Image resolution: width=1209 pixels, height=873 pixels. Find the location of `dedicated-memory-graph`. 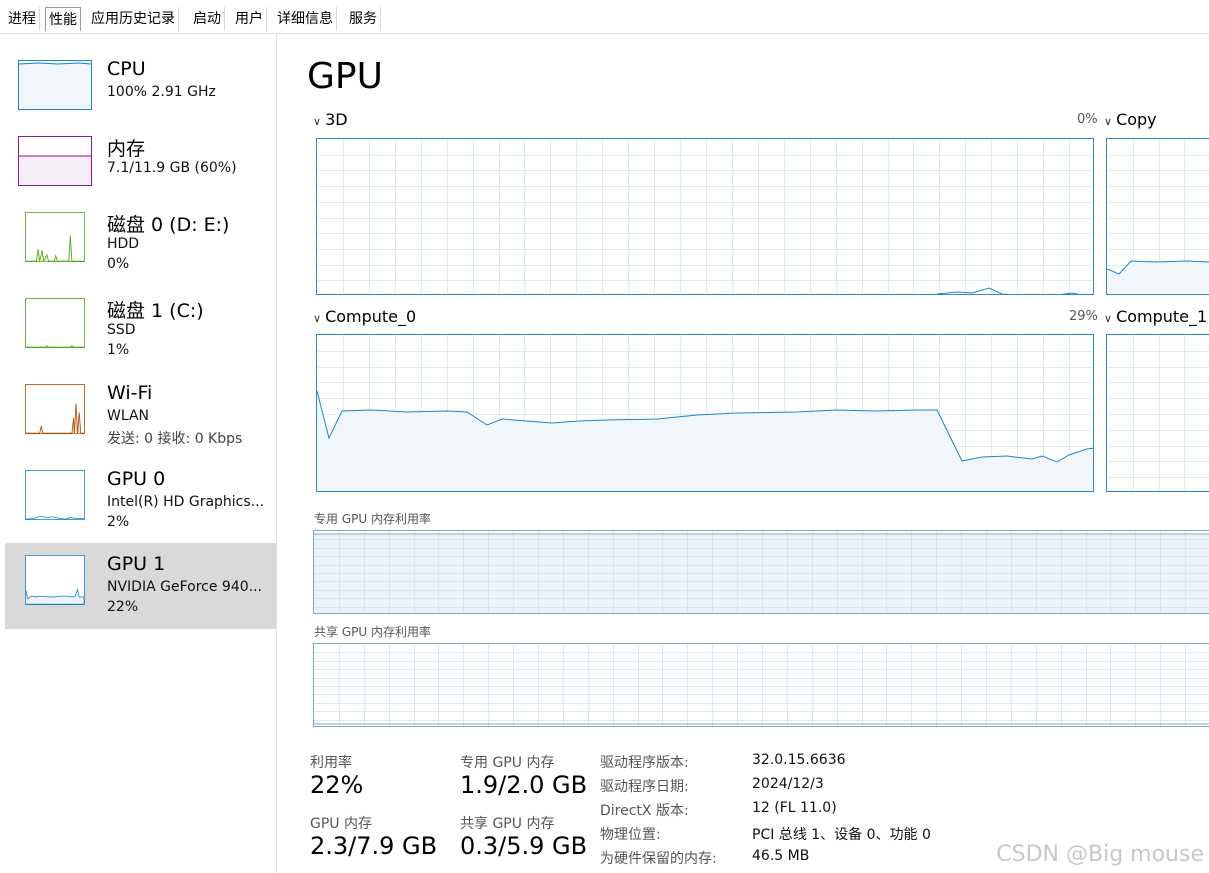

dedicated-memory-graph is located at coordinates (761, 572).